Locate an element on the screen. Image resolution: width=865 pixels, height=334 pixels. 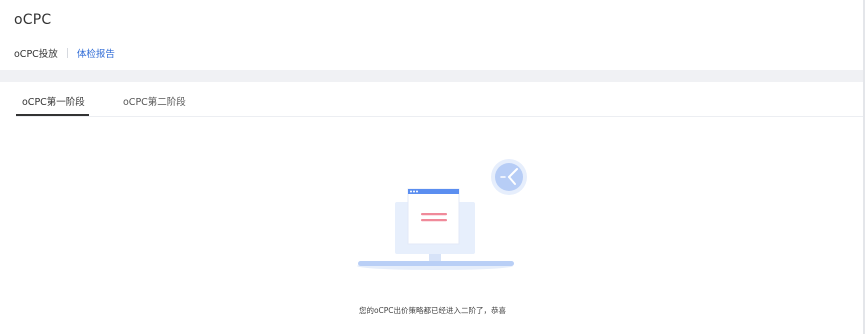
monitor-base is located at coordinates (436, 263).